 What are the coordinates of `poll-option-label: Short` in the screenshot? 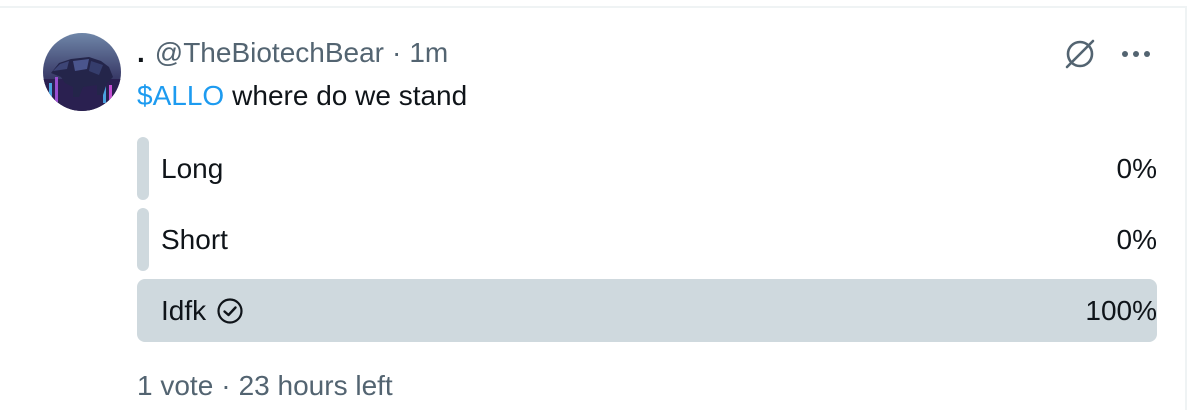 It's located at (194, 239).